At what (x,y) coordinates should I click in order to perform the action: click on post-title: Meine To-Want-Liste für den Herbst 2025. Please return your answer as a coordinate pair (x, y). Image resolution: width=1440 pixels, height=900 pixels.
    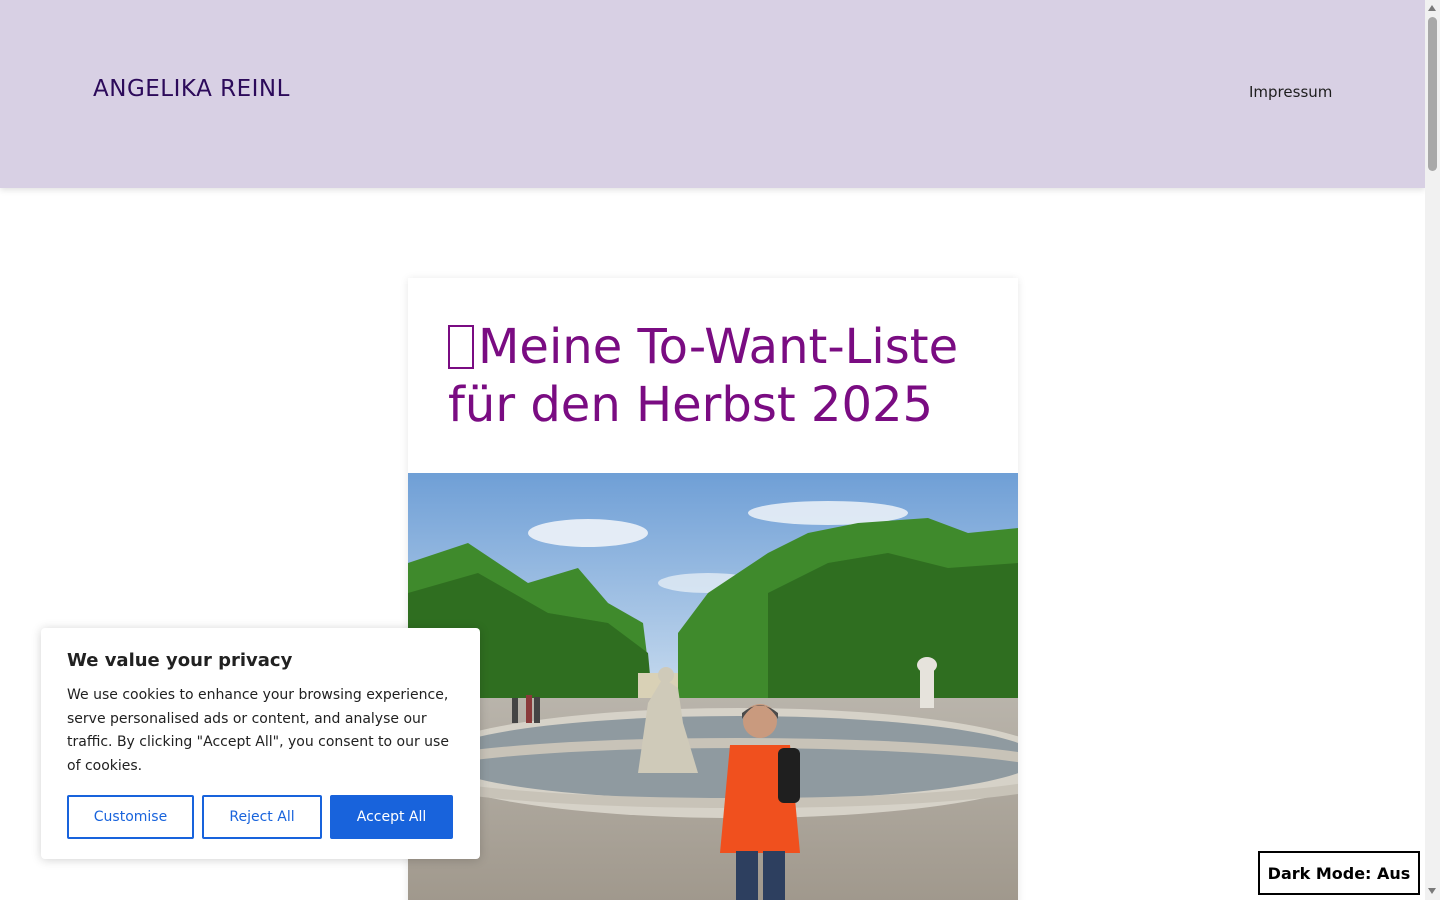
    Looking at the image, I should click on (718, 376).